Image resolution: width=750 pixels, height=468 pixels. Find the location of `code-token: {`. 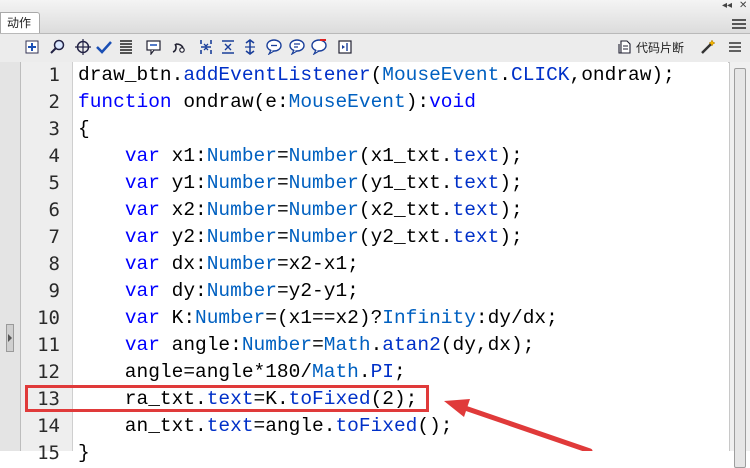

code-token: { is located at coordinates (84, 129).